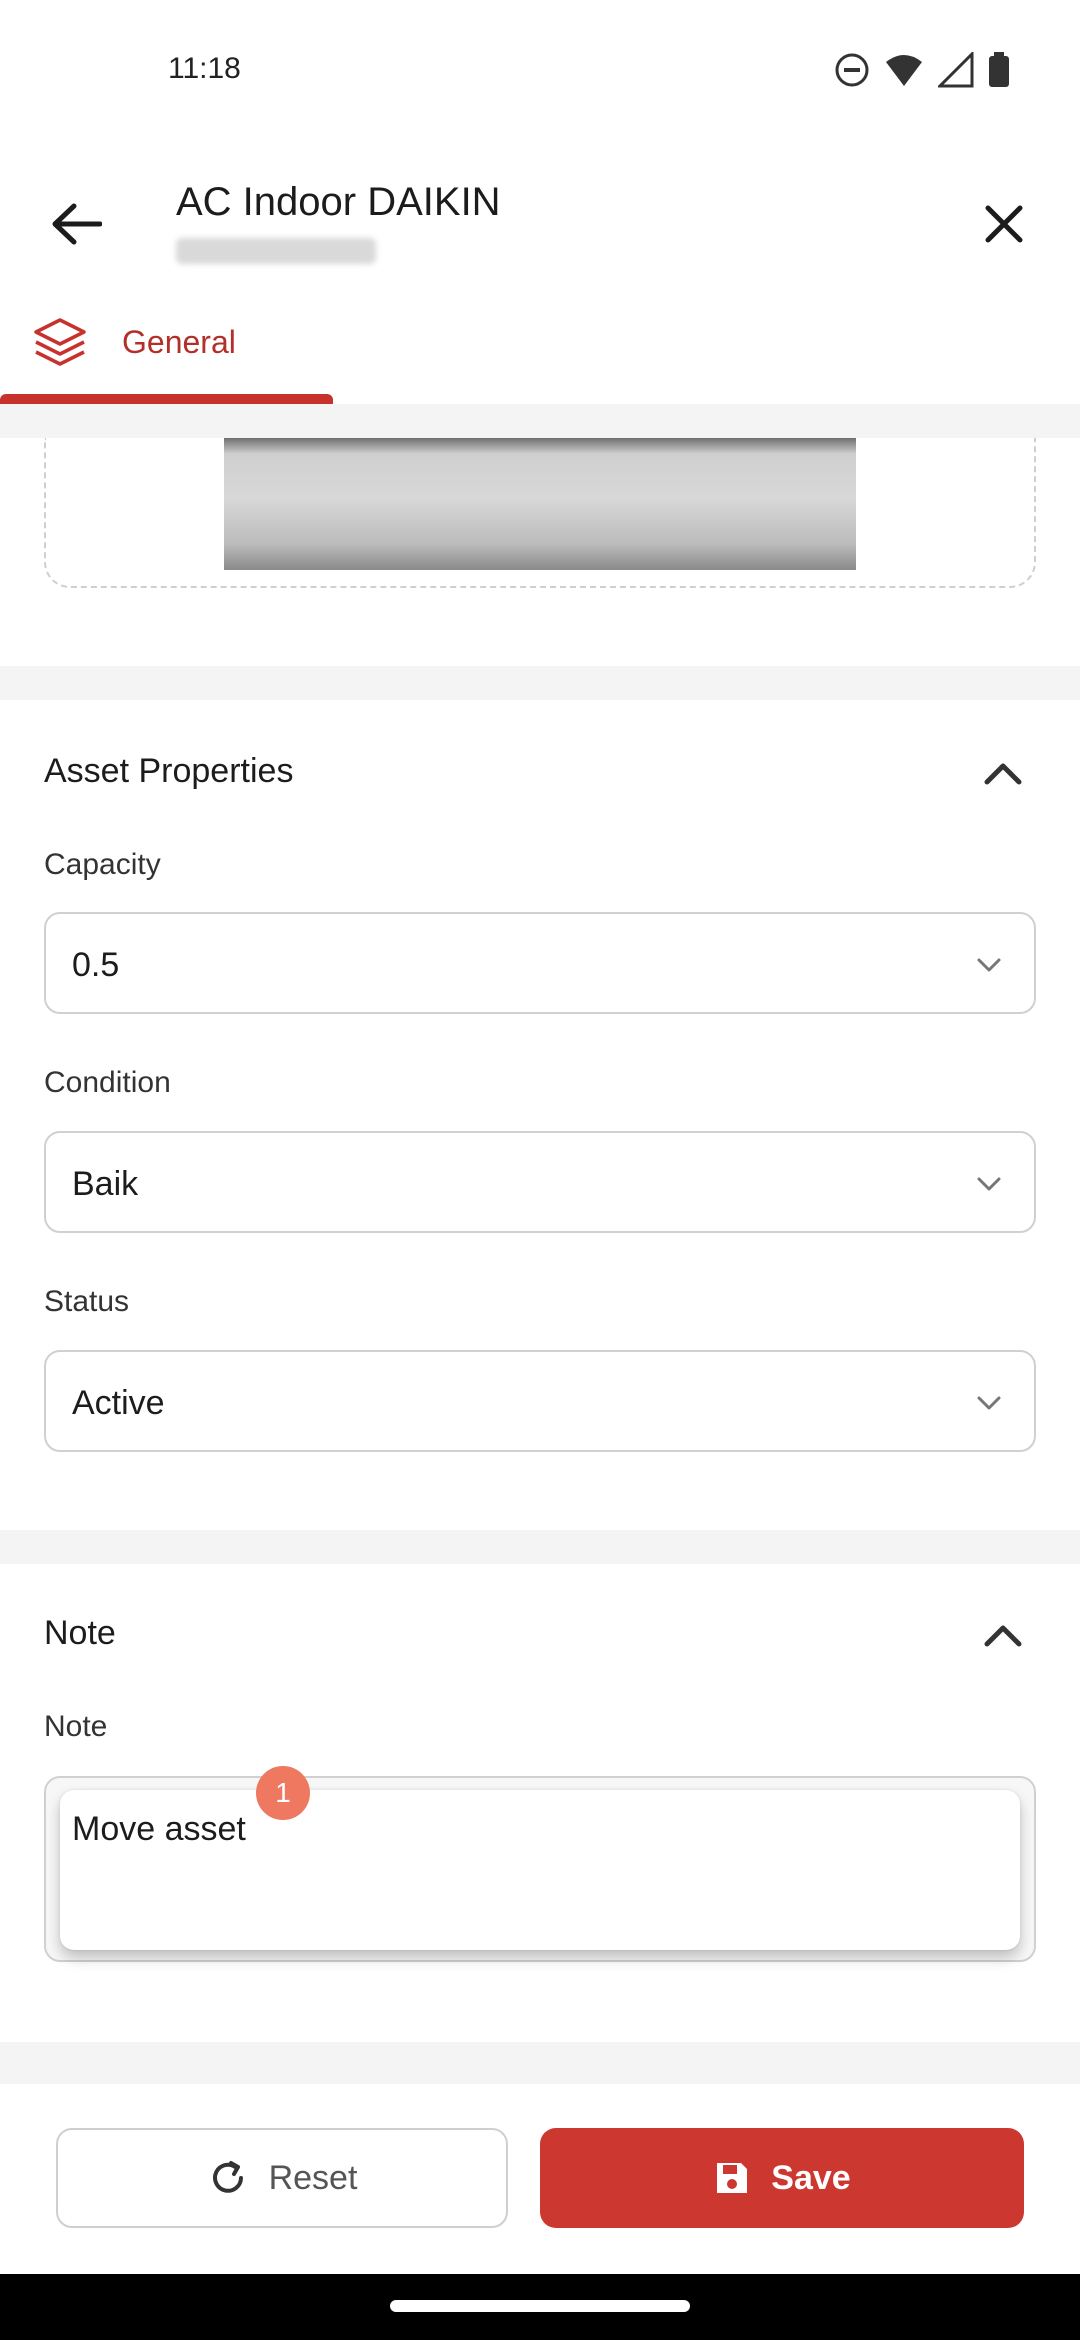 The height and width of the screenshot is (2340, 1080). What do you see at coordinates (732, 2178) in the screenshot?
I see `save-icon` at bounding box center [732, 2178].